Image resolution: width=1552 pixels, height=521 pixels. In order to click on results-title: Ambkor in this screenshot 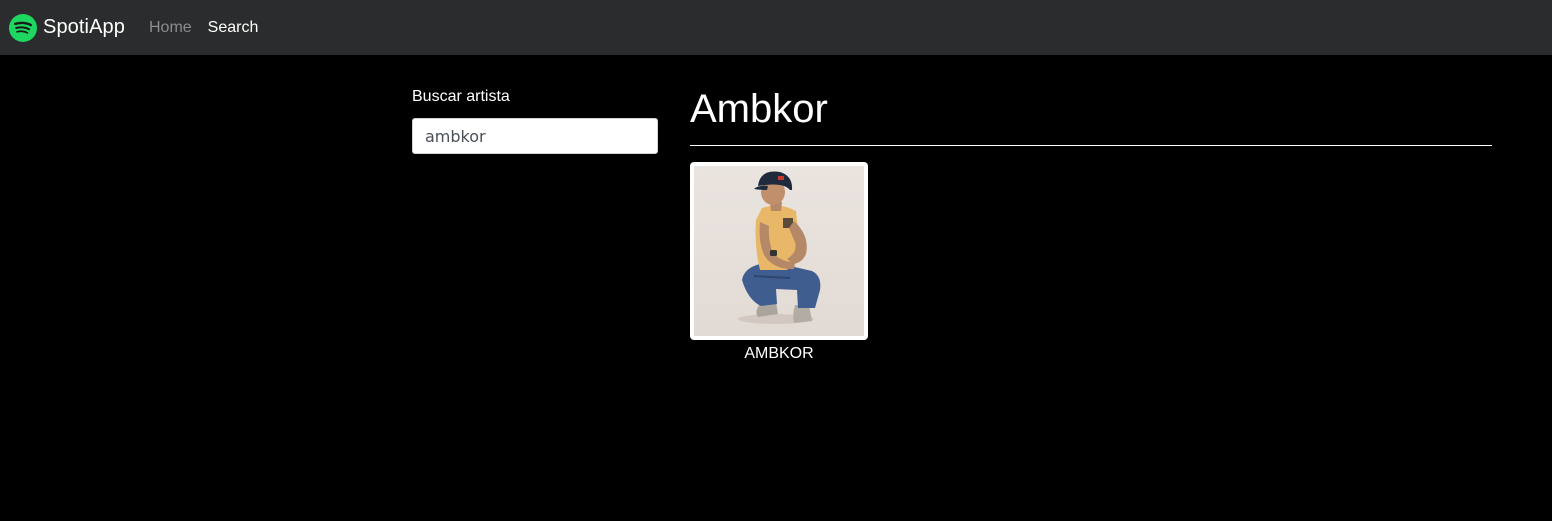, I will do `click(759, 109)`.